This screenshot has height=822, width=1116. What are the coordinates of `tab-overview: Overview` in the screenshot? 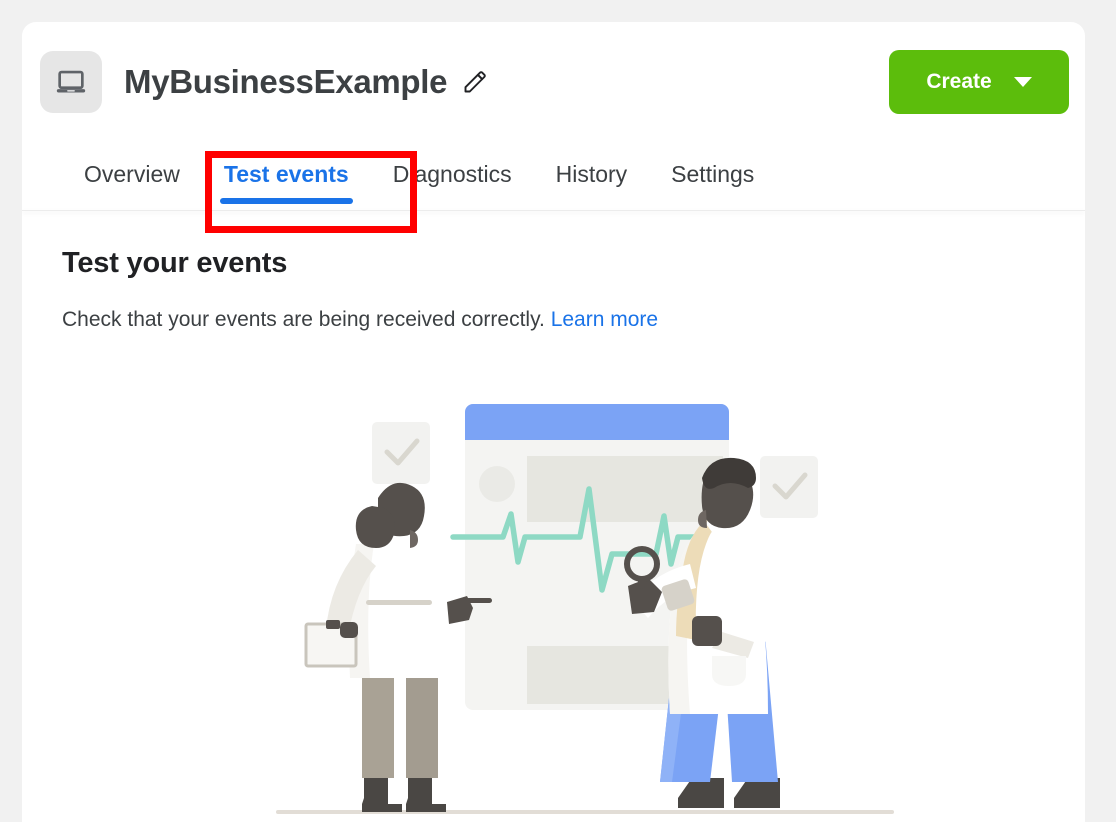 It's located at (132, 181).